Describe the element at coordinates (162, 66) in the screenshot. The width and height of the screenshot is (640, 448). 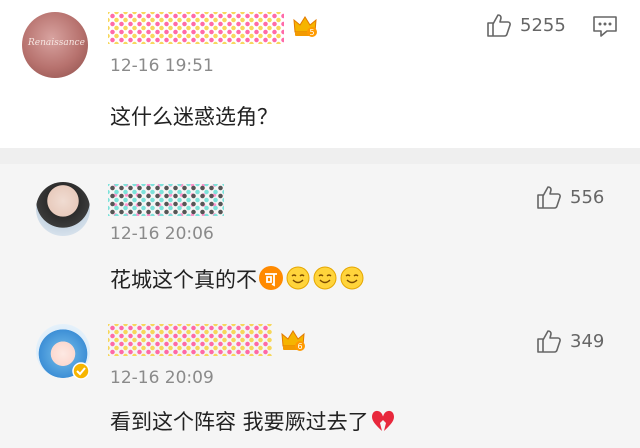
I see `timestamp: 12-16 19:51` at that location.